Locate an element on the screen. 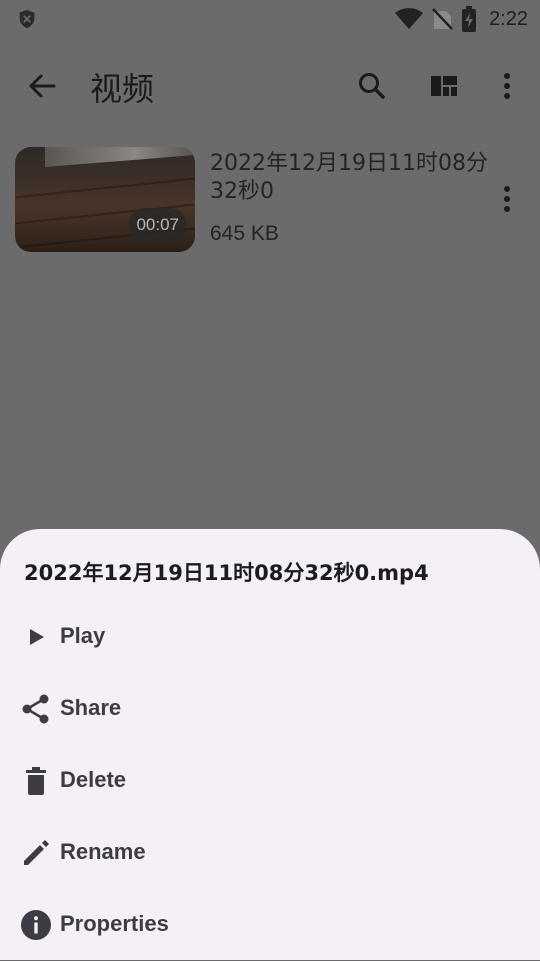 The image size is (540, 961). menu-item-rename: Rename is located at coordinates (270, 853).